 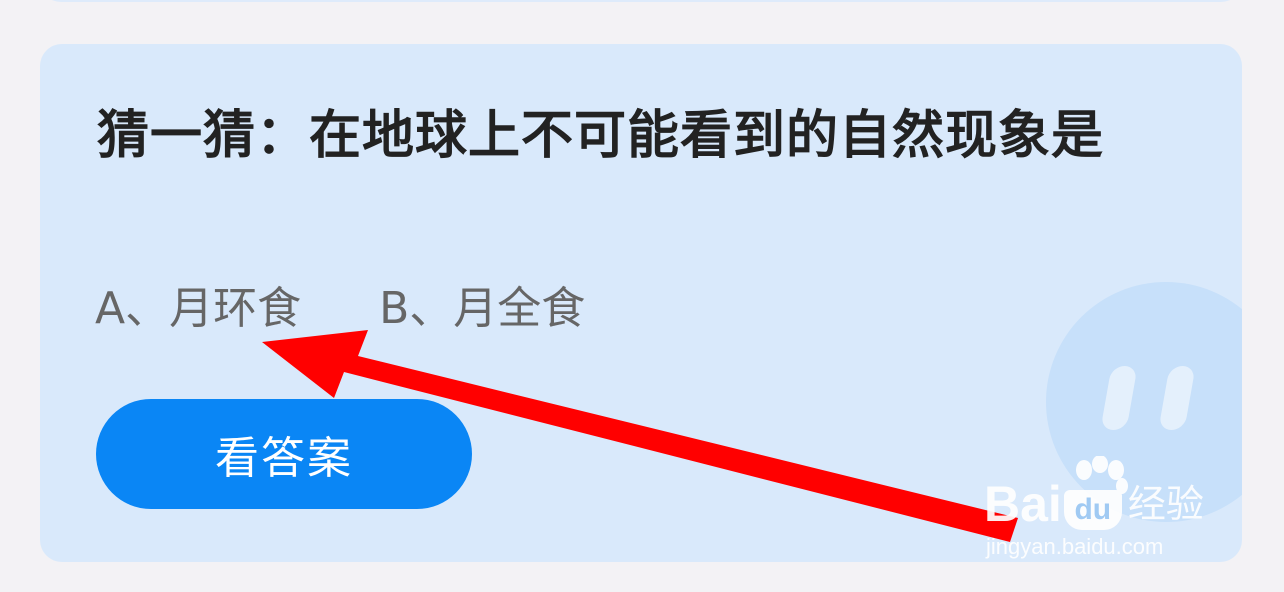 What do you see at coordinates (1023, 504) in the screenshot?
I see `watermark-logo-bai: Bai` at bounding box center [1023, 504].